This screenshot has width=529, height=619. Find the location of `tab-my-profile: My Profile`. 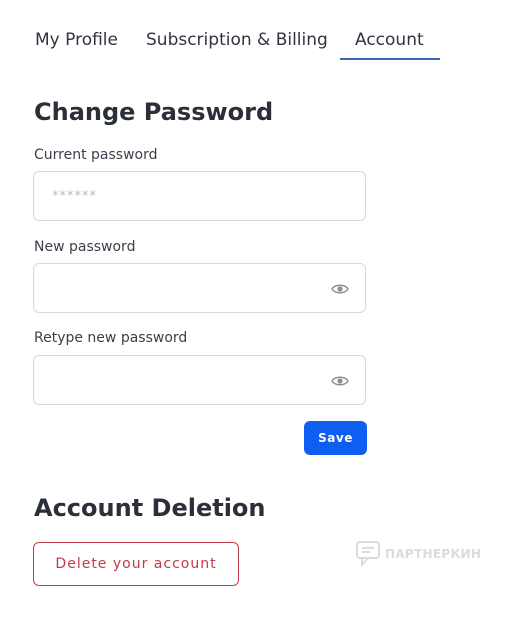

tab-my-profile: My Profile is located at coordinates (76, 40).